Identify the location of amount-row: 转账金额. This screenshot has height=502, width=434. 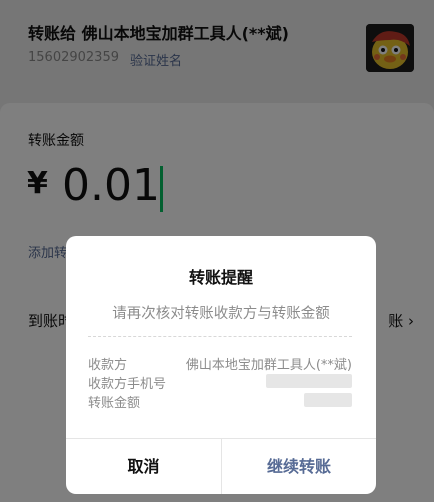
(220, 401).